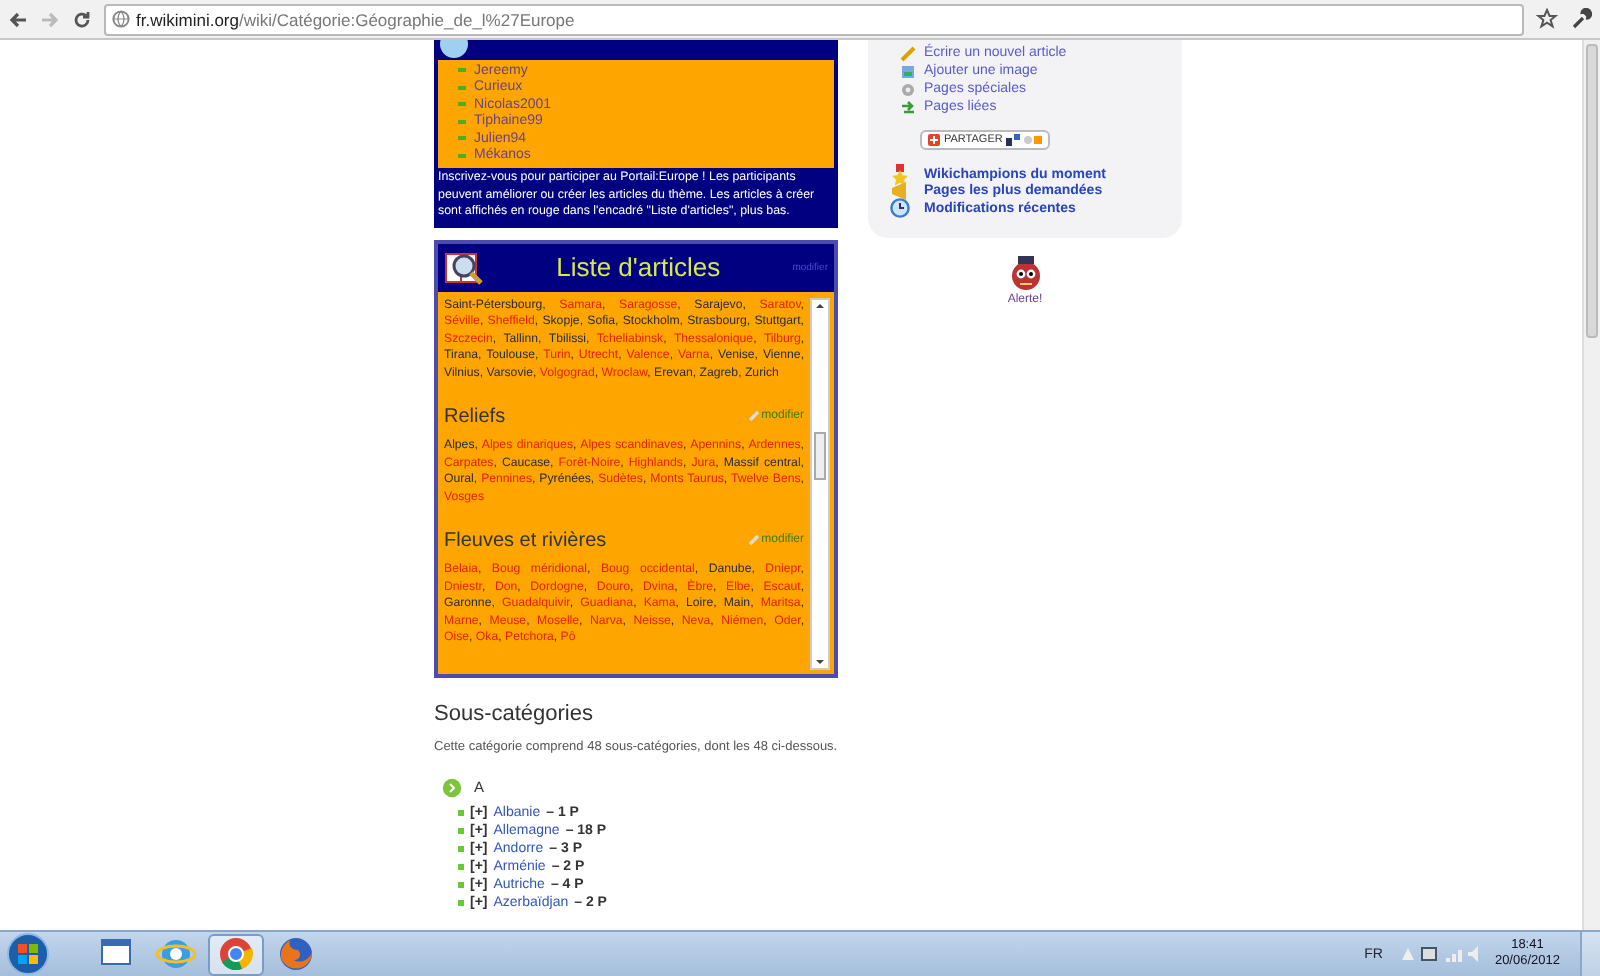 The height and width of the screenshot is (976, 1600). I want to click on page-scrollbar, so click(1591, 485).